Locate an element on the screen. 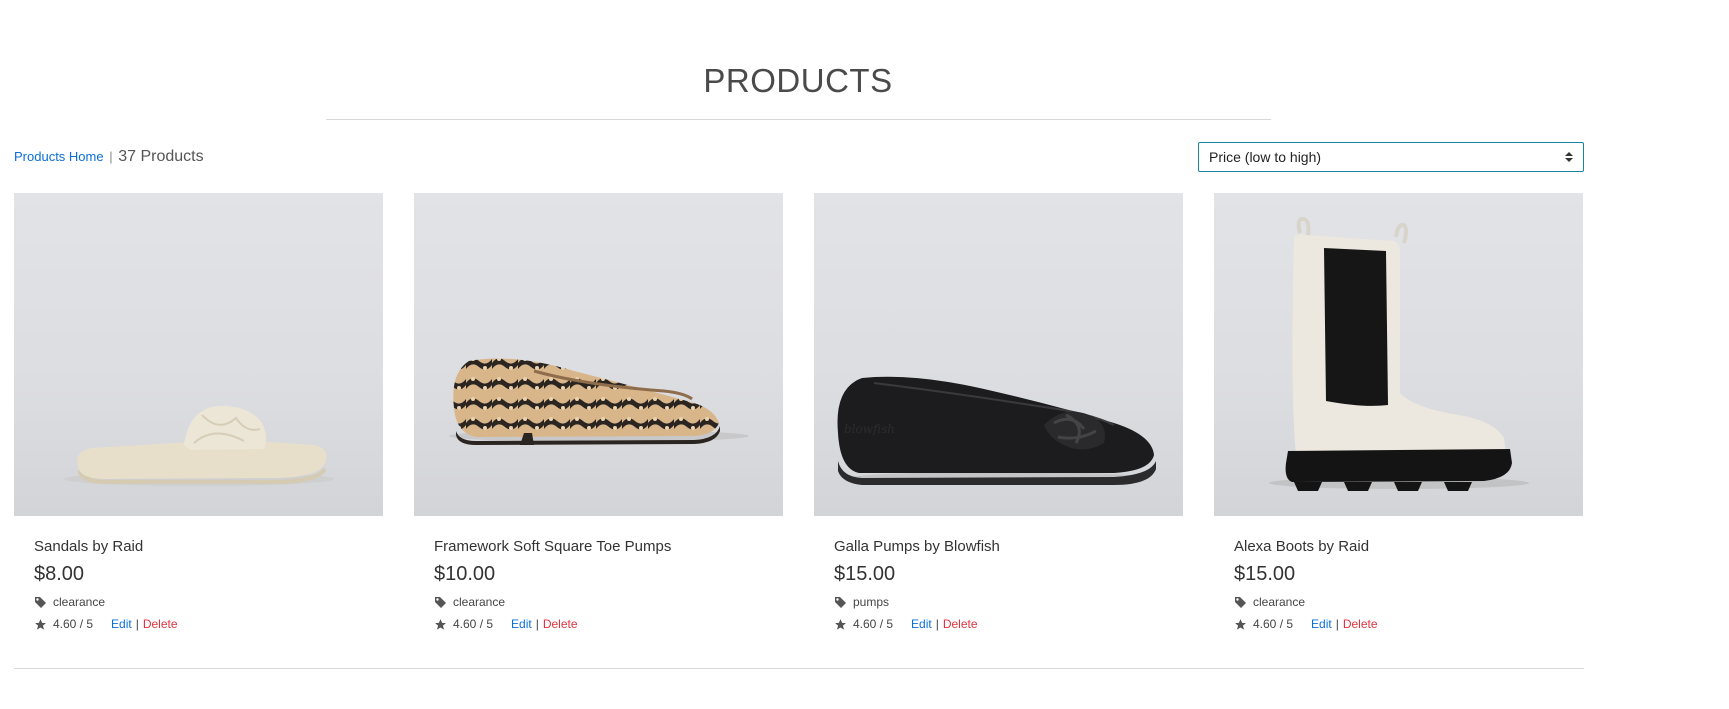 The height and width of the screenshot is (709, 1729). sort-selected-value: Price (low to high) is located at coordinates (1265, 157).